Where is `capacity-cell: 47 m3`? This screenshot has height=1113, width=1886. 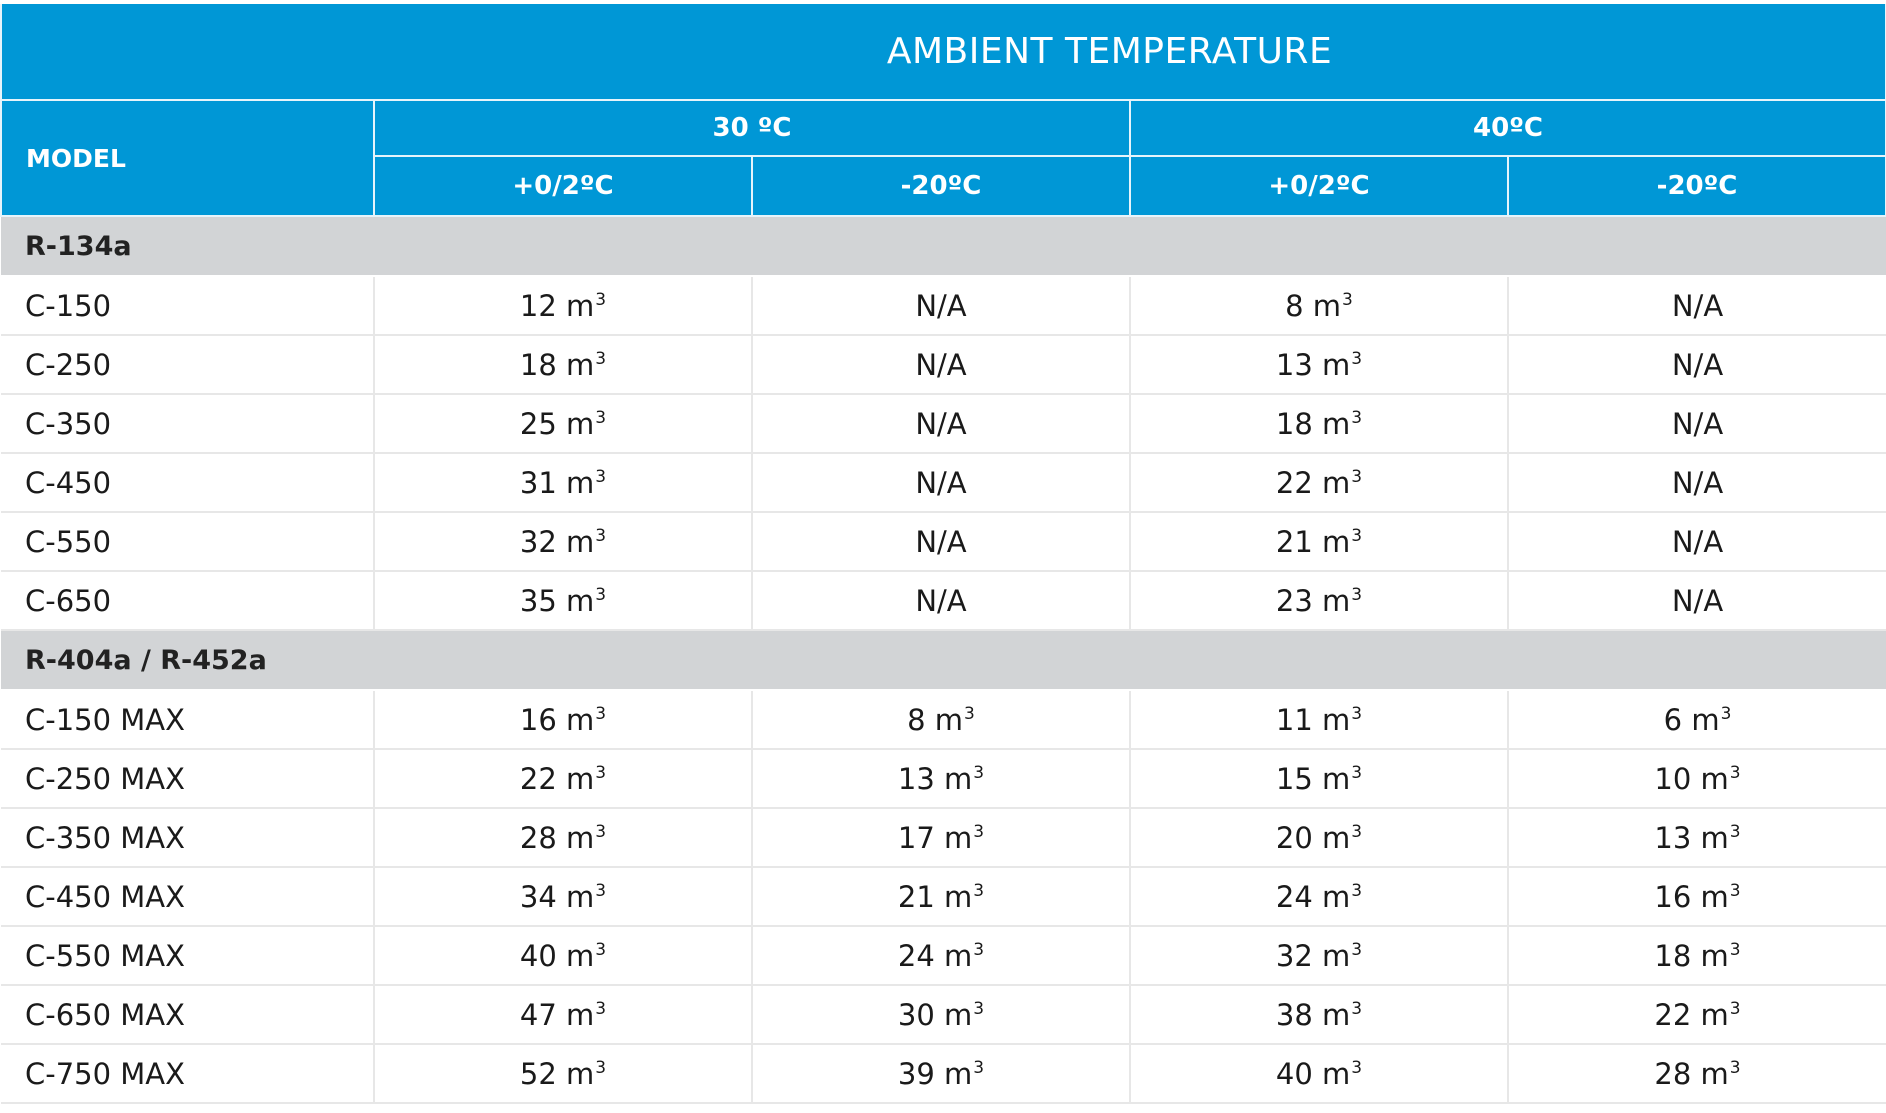
capacity-cell: 47 m3 is located at coordinates (563, 1015).